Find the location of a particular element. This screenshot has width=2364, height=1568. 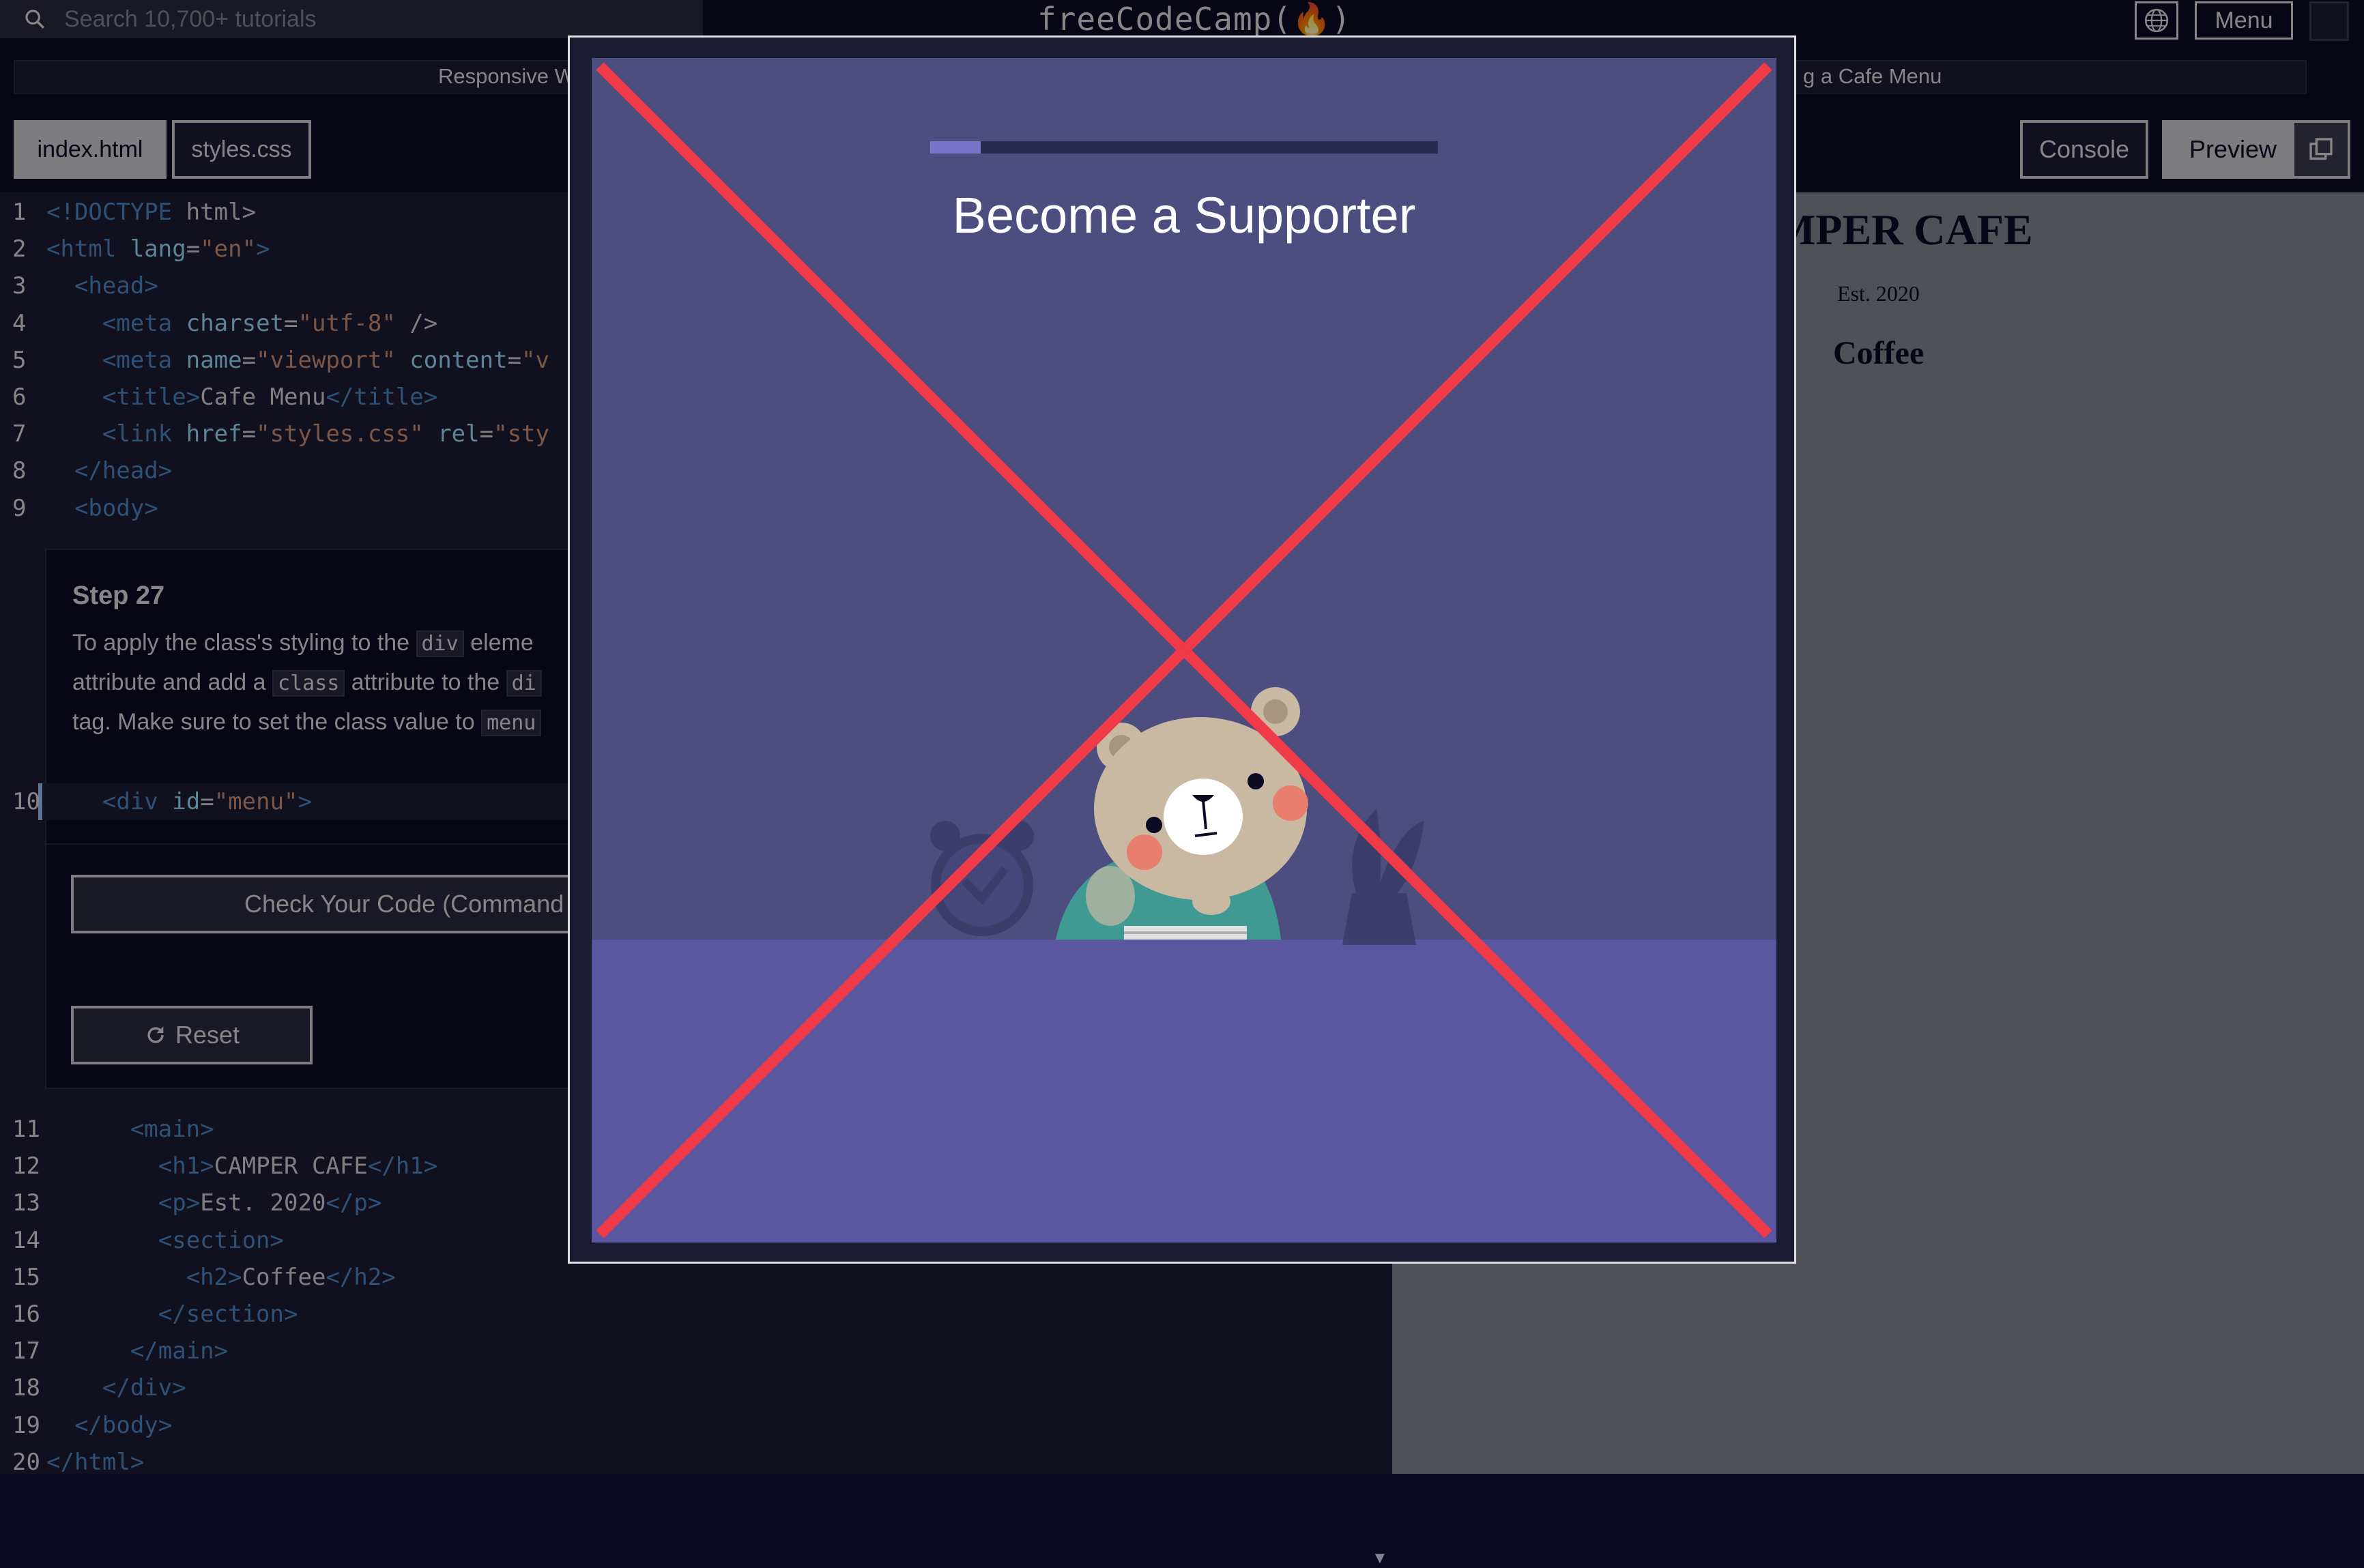

scroll-down-icon: ▼ is located at coordinates (1380, 1559).